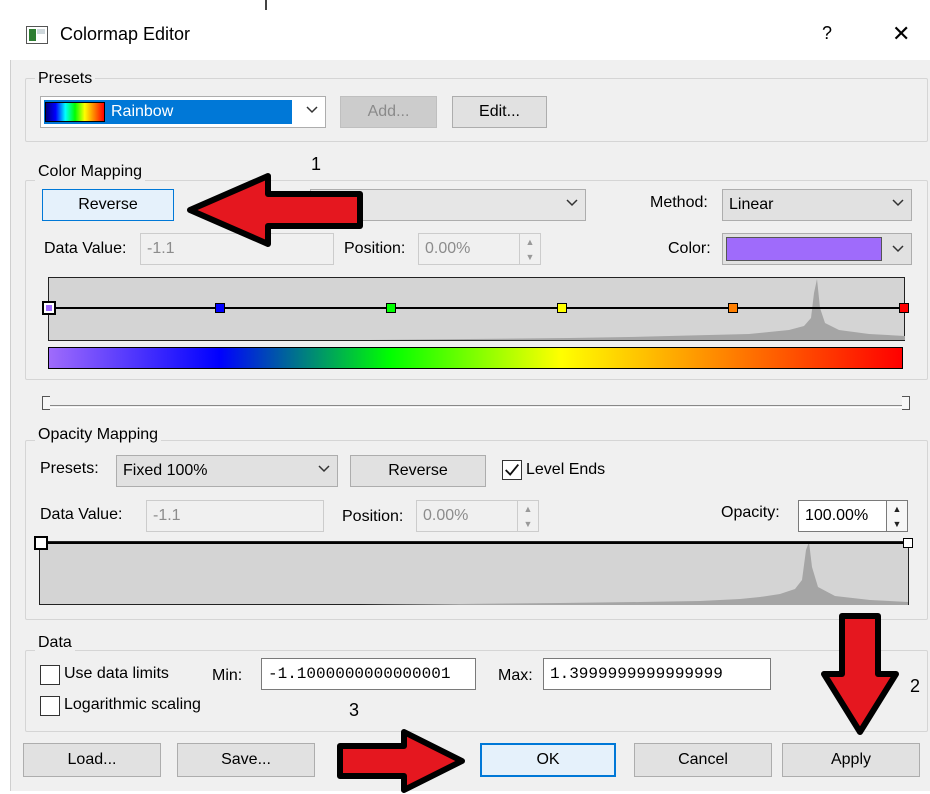 The height and width of the screenshot is (794, 930). I want to click on range-slider, so click(476, 403).